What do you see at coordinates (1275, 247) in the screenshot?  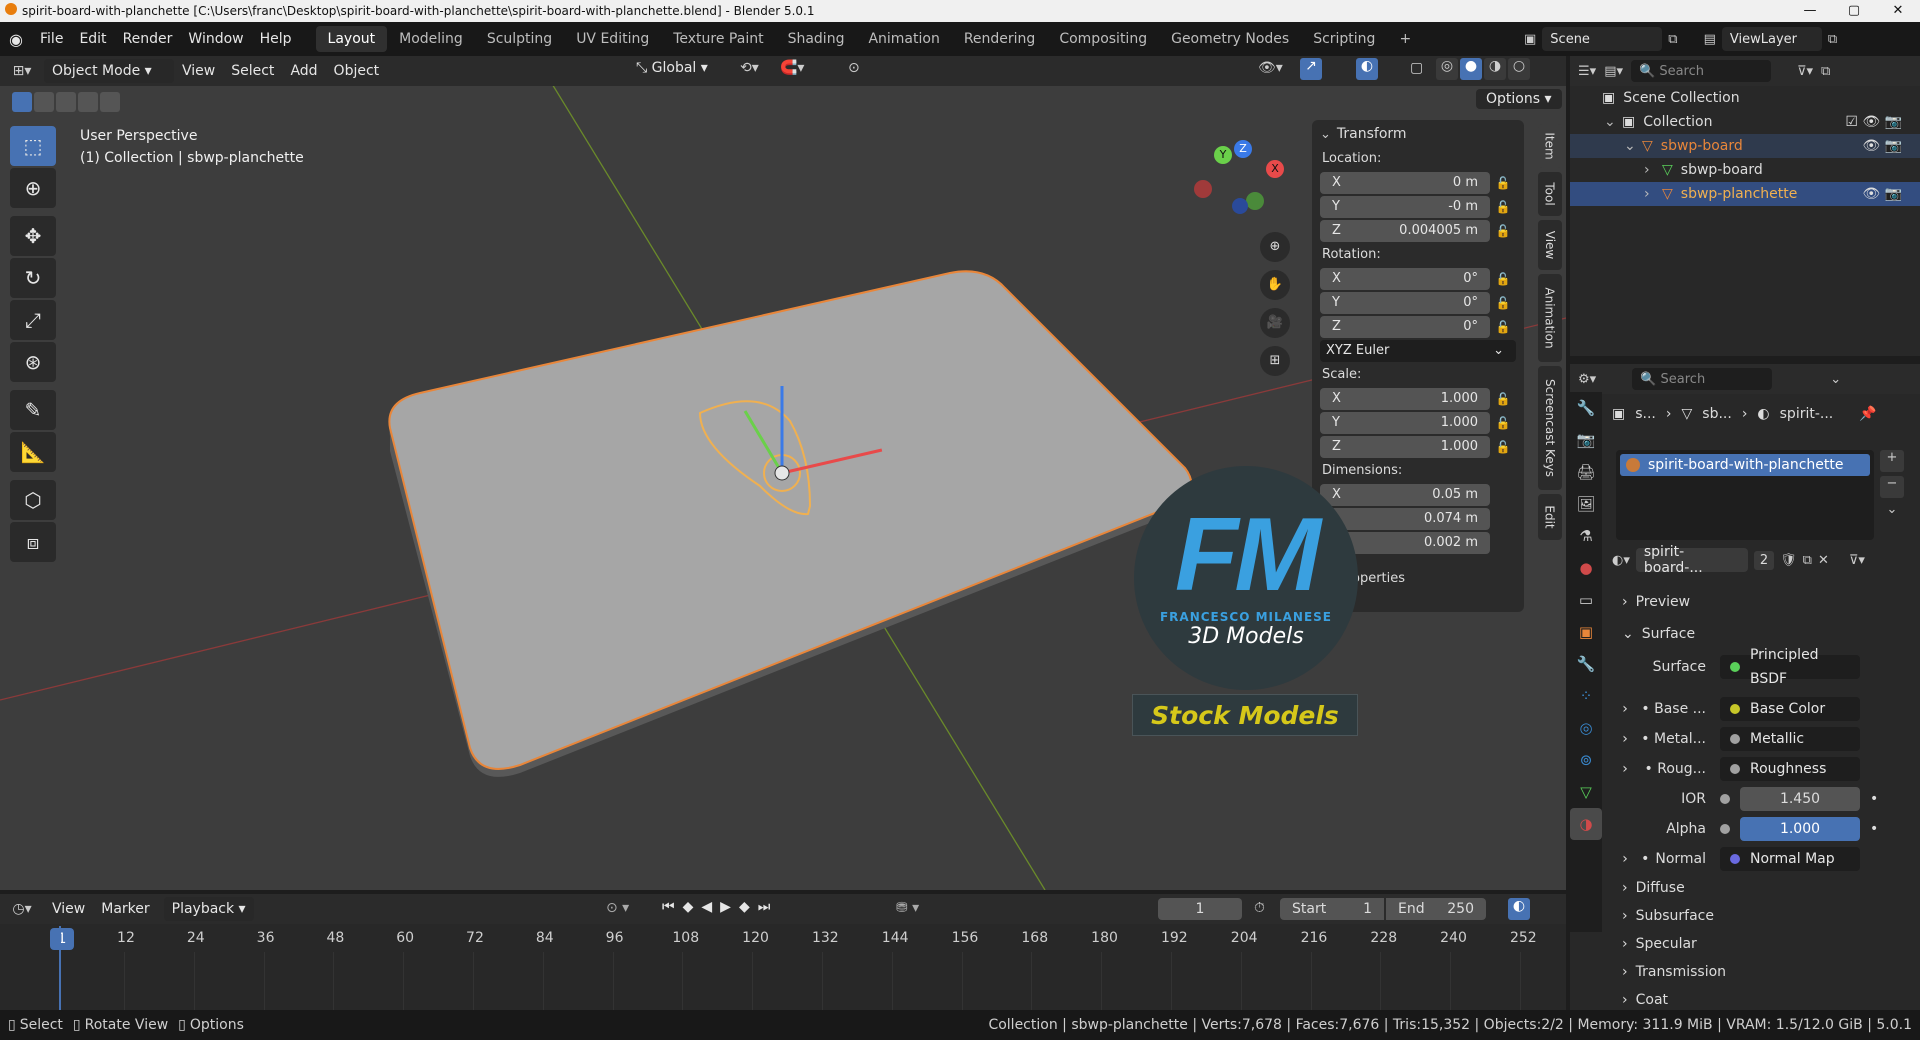 I see `zoom-icon: ⊕` at bounding box center [1275, 247].